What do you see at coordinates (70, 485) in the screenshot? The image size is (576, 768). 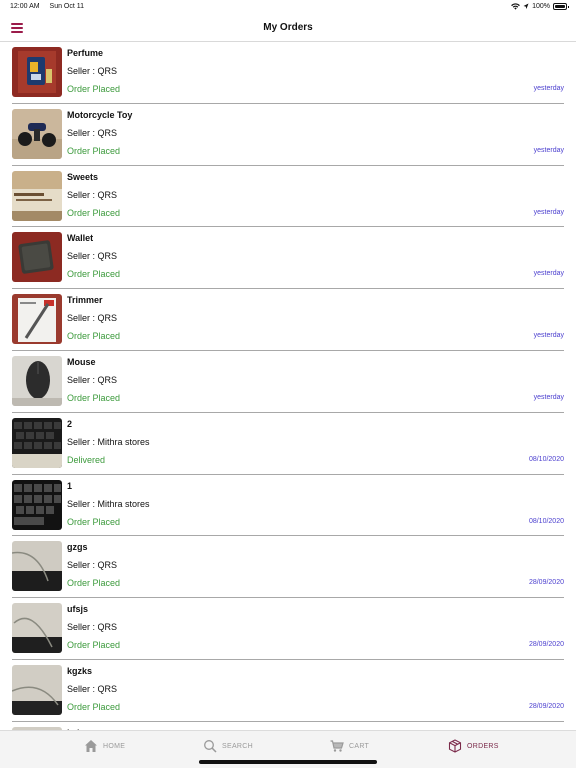 I see `order-name: 1` at bounding box center [70, 485].